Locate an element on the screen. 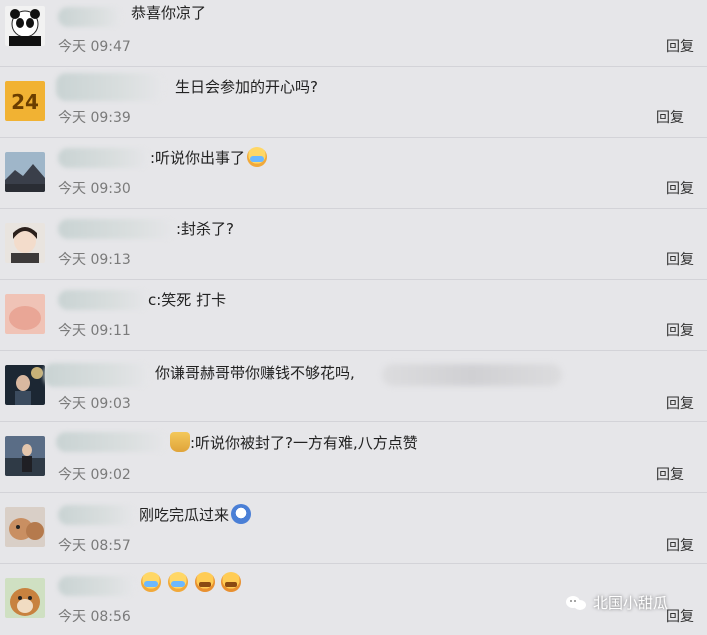 The height and width of the screenshot is (635, 707). comment-text: 恭喜你凉了 is located at coordinates (169, 13).